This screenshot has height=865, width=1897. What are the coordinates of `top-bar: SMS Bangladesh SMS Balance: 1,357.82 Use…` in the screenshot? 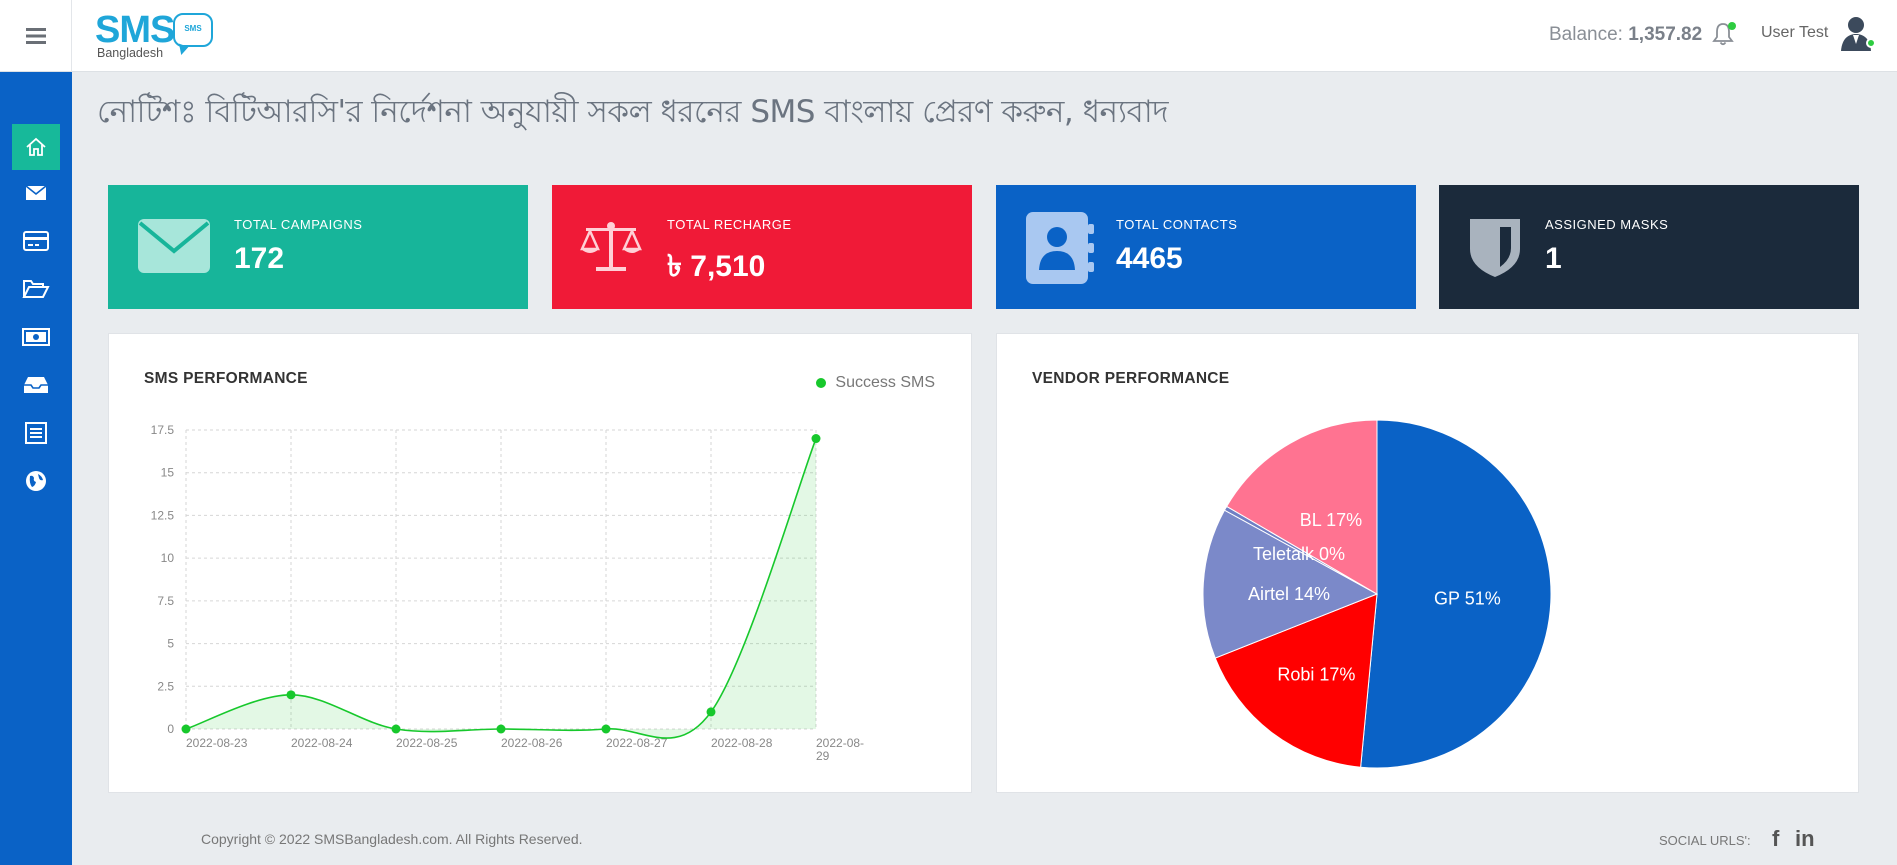 It's located at (948, 36).